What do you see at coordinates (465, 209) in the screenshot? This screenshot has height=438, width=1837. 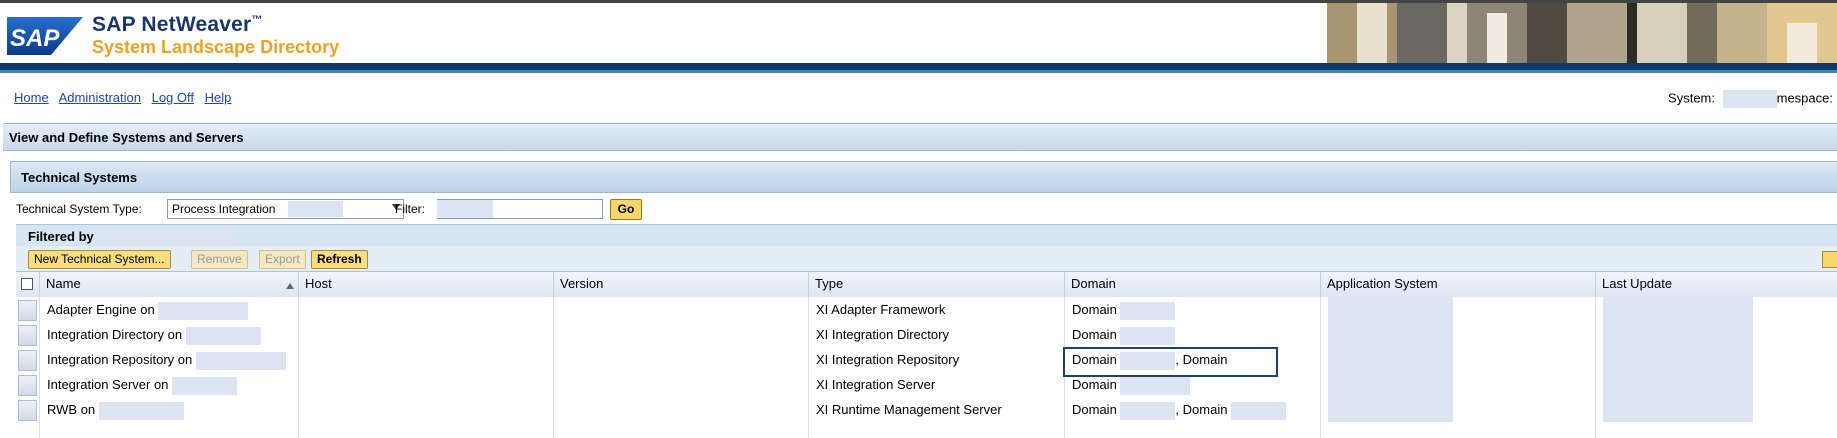 I see `filter-redacted` at bounding box center [465, 209].